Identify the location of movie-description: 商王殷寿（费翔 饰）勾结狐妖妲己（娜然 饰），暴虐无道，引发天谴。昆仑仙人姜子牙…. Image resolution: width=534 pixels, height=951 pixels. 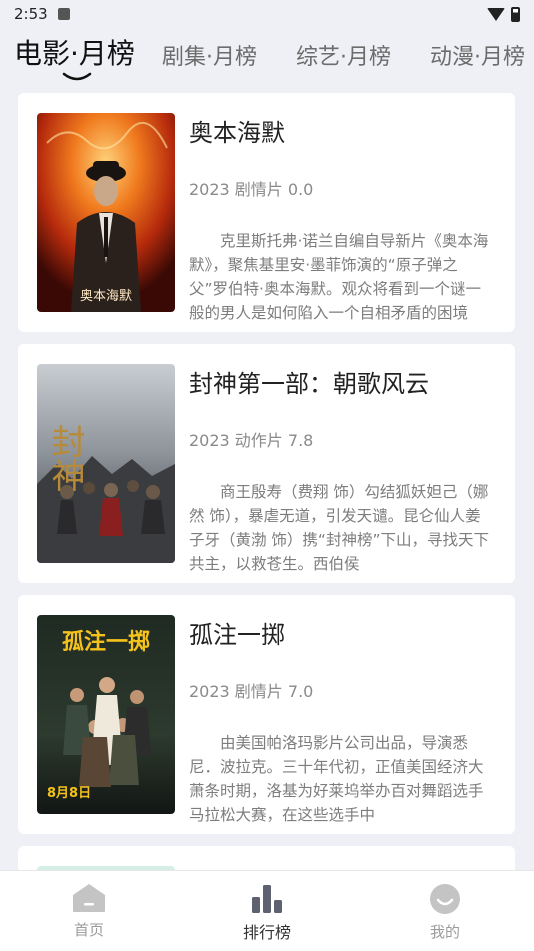
(339, 528).